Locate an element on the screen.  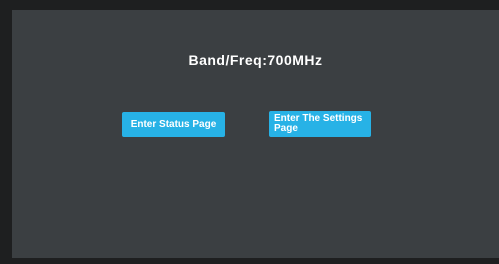
enter-settings-page-button: Enter The Settings Page is located at coordinates (320, 124).